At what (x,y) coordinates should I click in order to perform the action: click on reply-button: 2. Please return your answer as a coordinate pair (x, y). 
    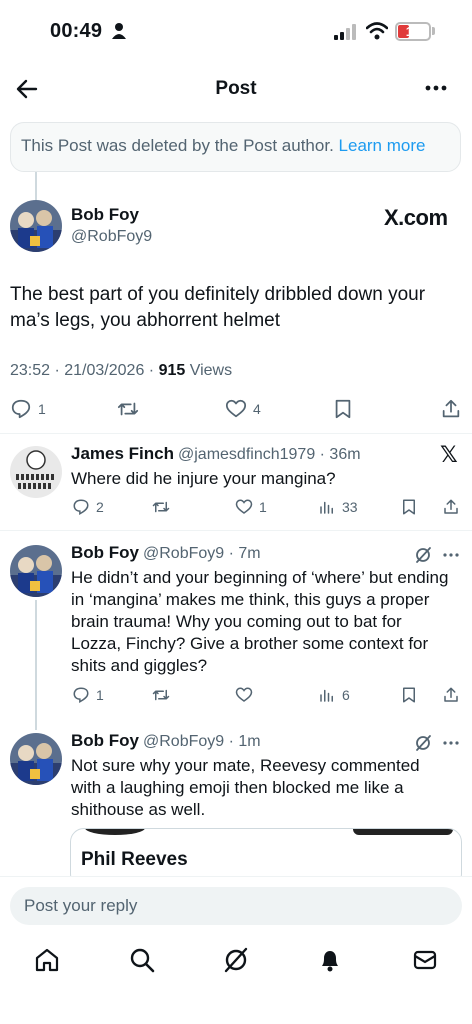
    Looking at the image, I should click on (88, 507).